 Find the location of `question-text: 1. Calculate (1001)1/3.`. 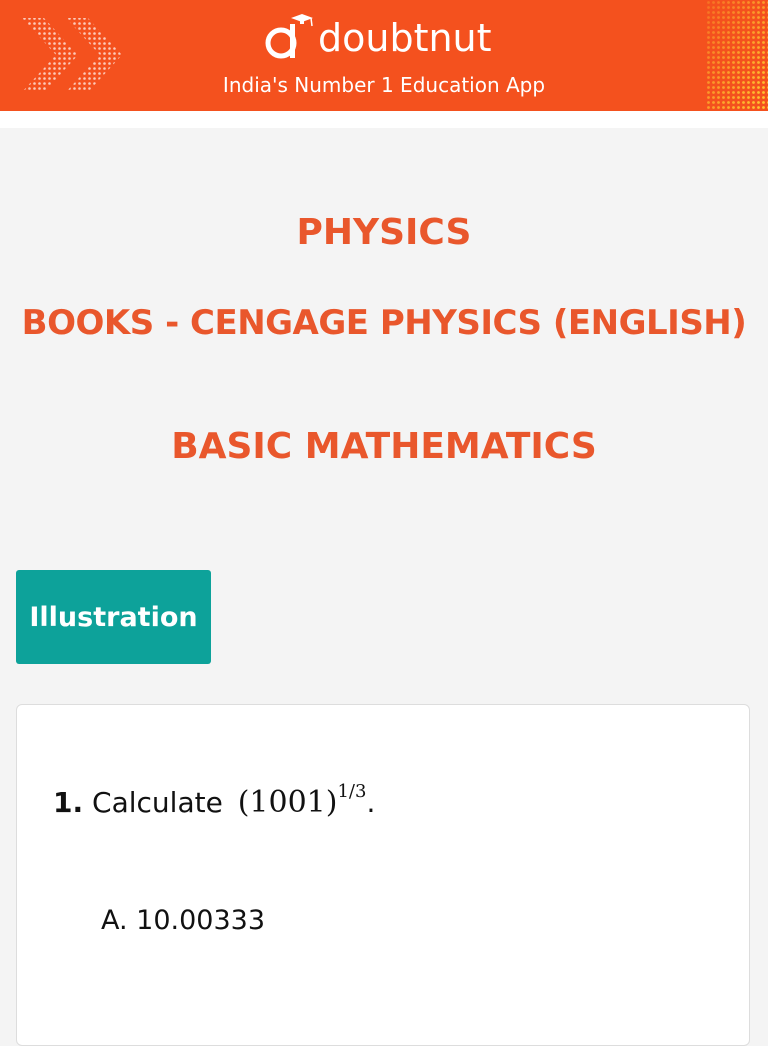

question-text: 1. Calculate (1001)1/3. is located at coordinates (214, 800).